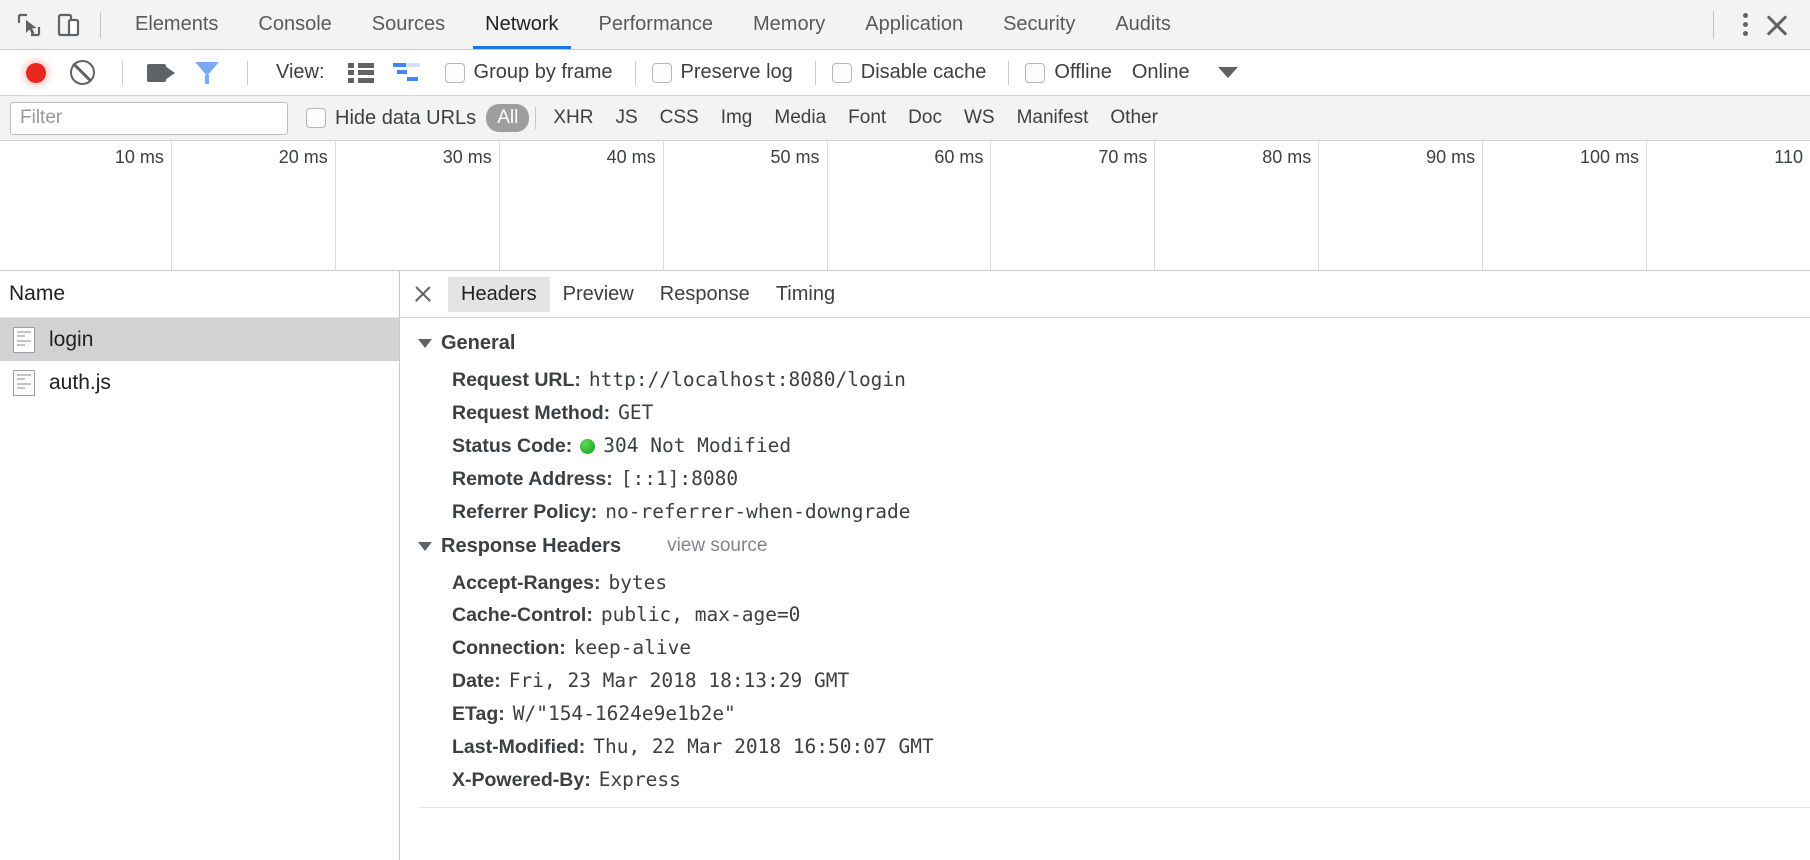  Describe the element at coordinates (1114, 413) in the screenshot. I see `header-row: Request Method: GET` at that location.